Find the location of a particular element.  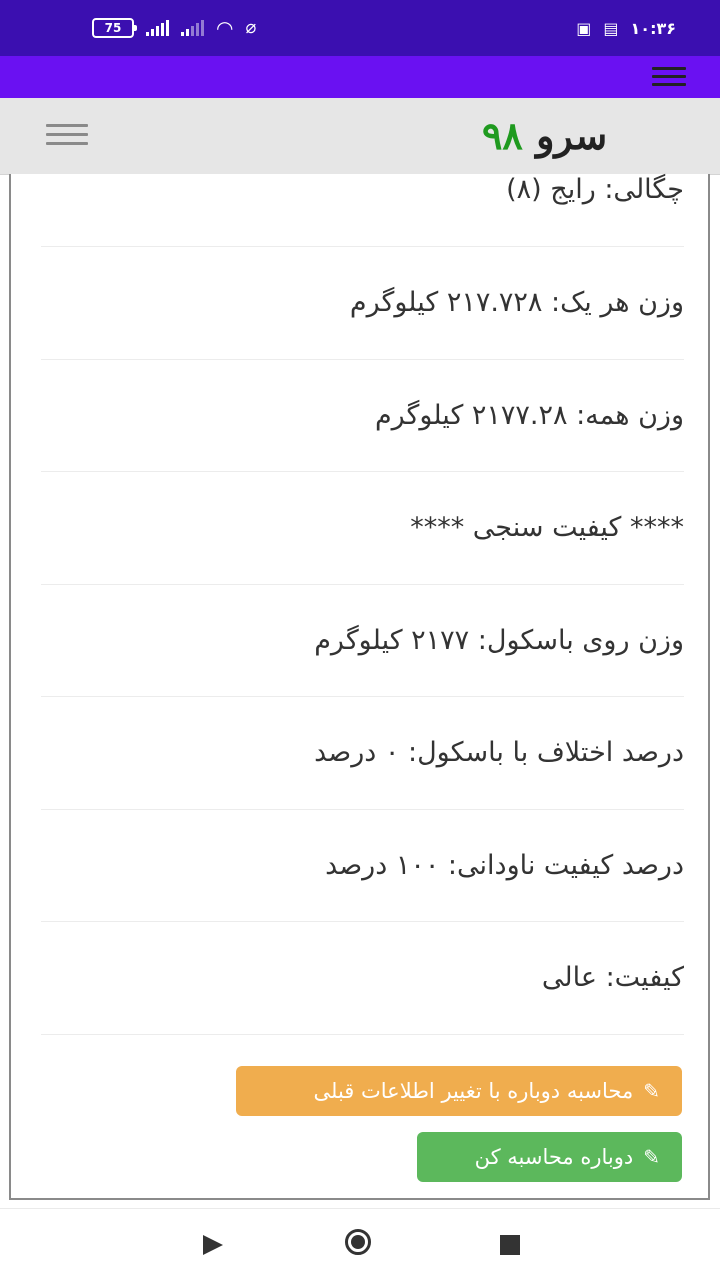

result-scale-weight: وزن روی باسکول: ۲۱۷۷ کیلوگرم is located at coordinates (362, 641).